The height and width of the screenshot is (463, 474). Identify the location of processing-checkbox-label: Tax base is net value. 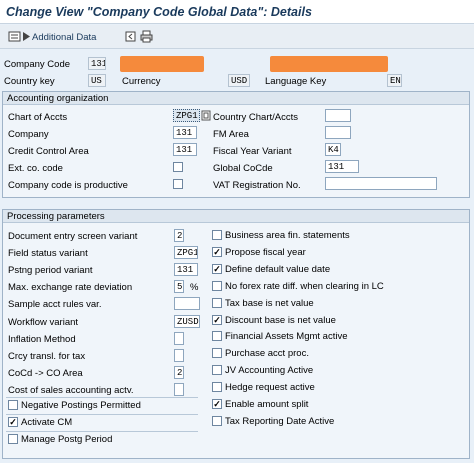
(269, 303).